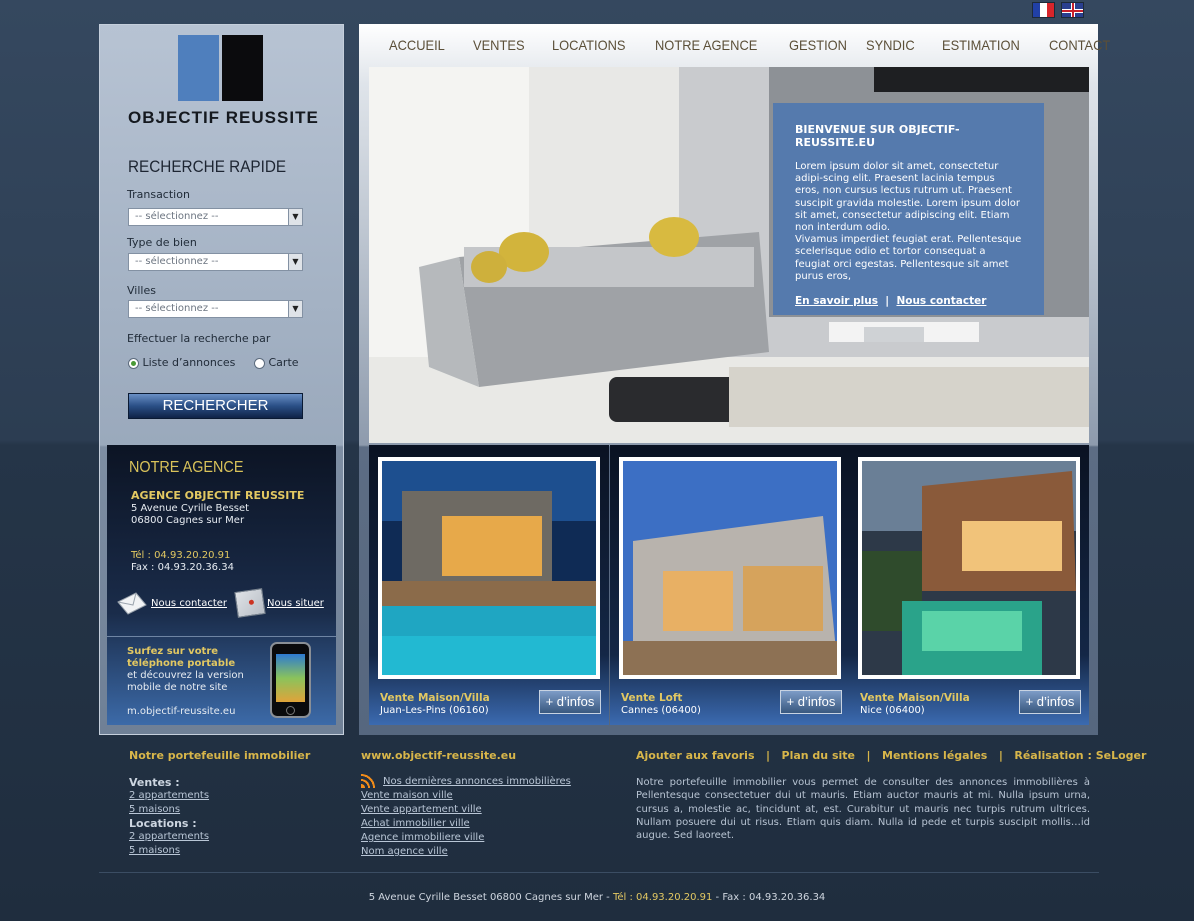 This screenshot has width=1194, height=921. What do you see at coordinates (877, 136) in the screenshot?
I see `welcome-title: BIENVENUE SUR OBJECTIF-REUSSITE.EU` at bounding box center [877, 136].